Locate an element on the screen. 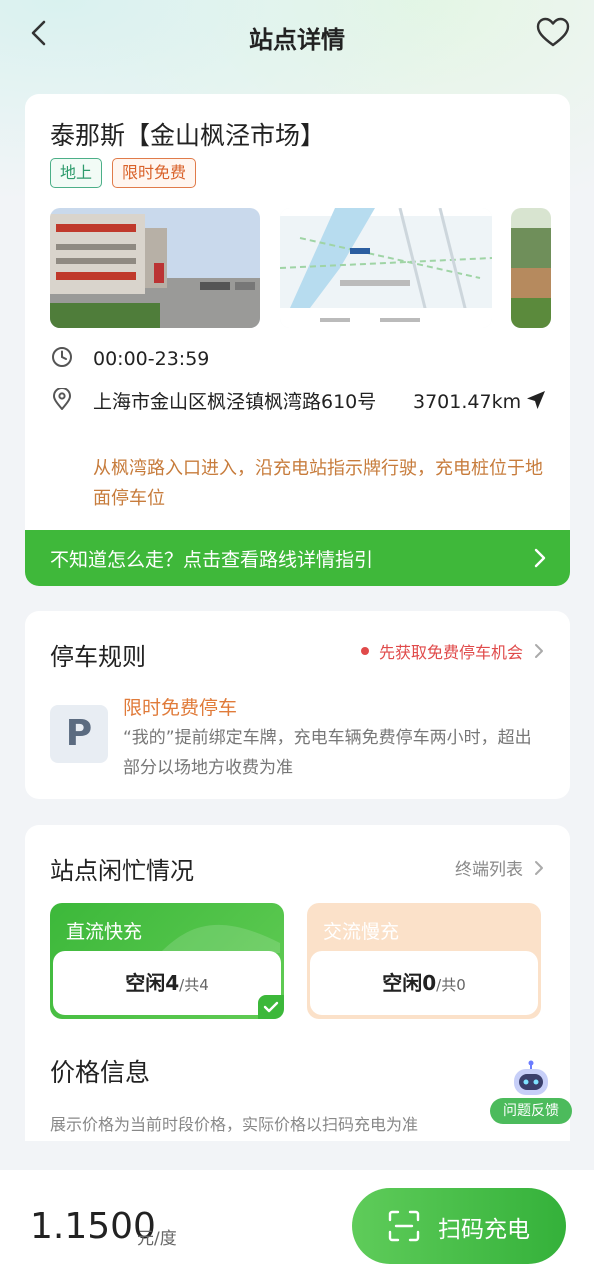 The image size is (594, 1280). station-address: 上海市金山区枫泾镇枫湾路610号 is located at coordinates (235, 402).